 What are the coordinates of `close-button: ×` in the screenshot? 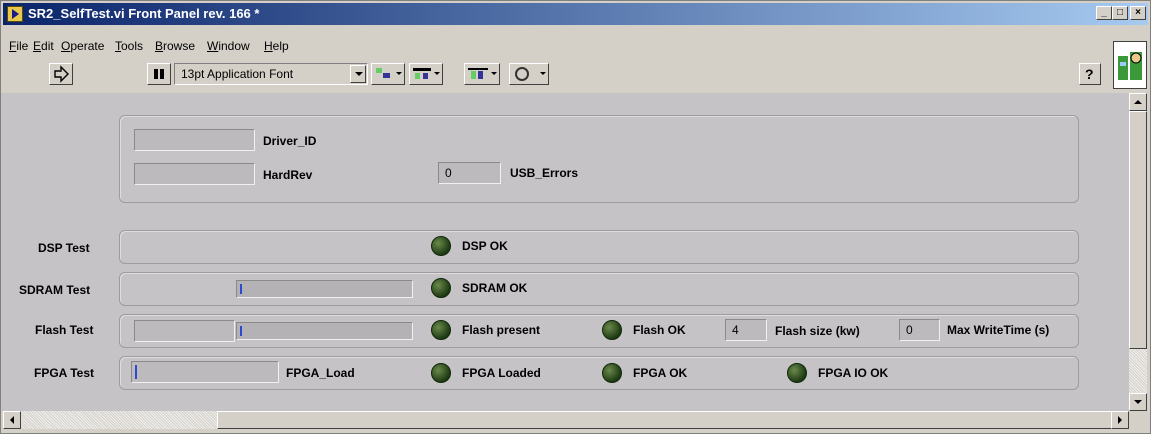 It's located at (1138, 13).